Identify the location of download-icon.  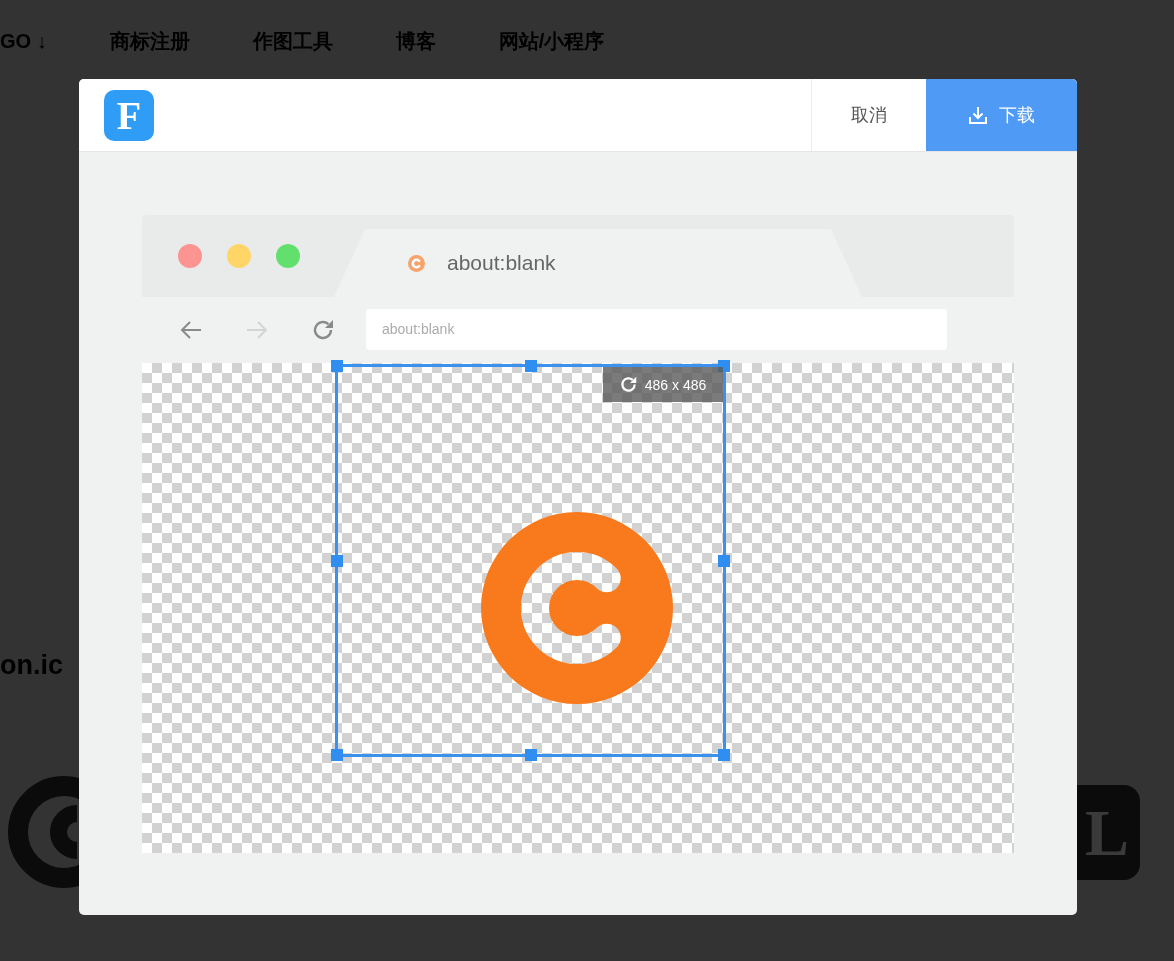
(977, 115).